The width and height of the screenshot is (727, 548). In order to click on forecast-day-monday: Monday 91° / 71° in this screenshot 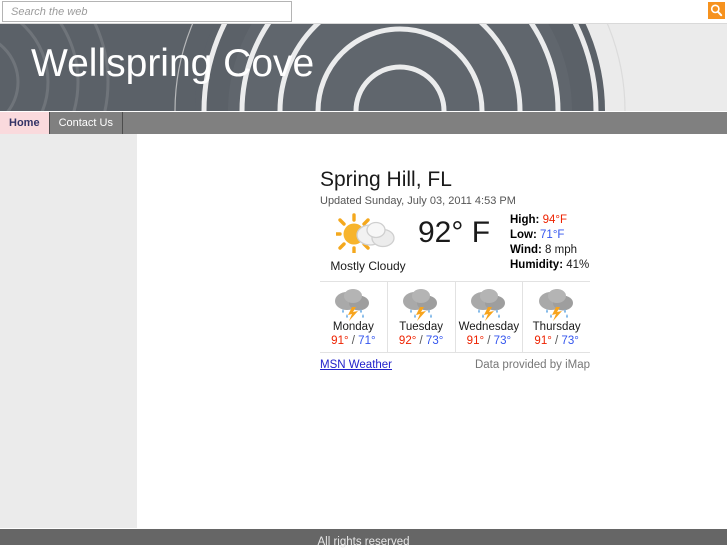, I will do `click(354, 317)`.